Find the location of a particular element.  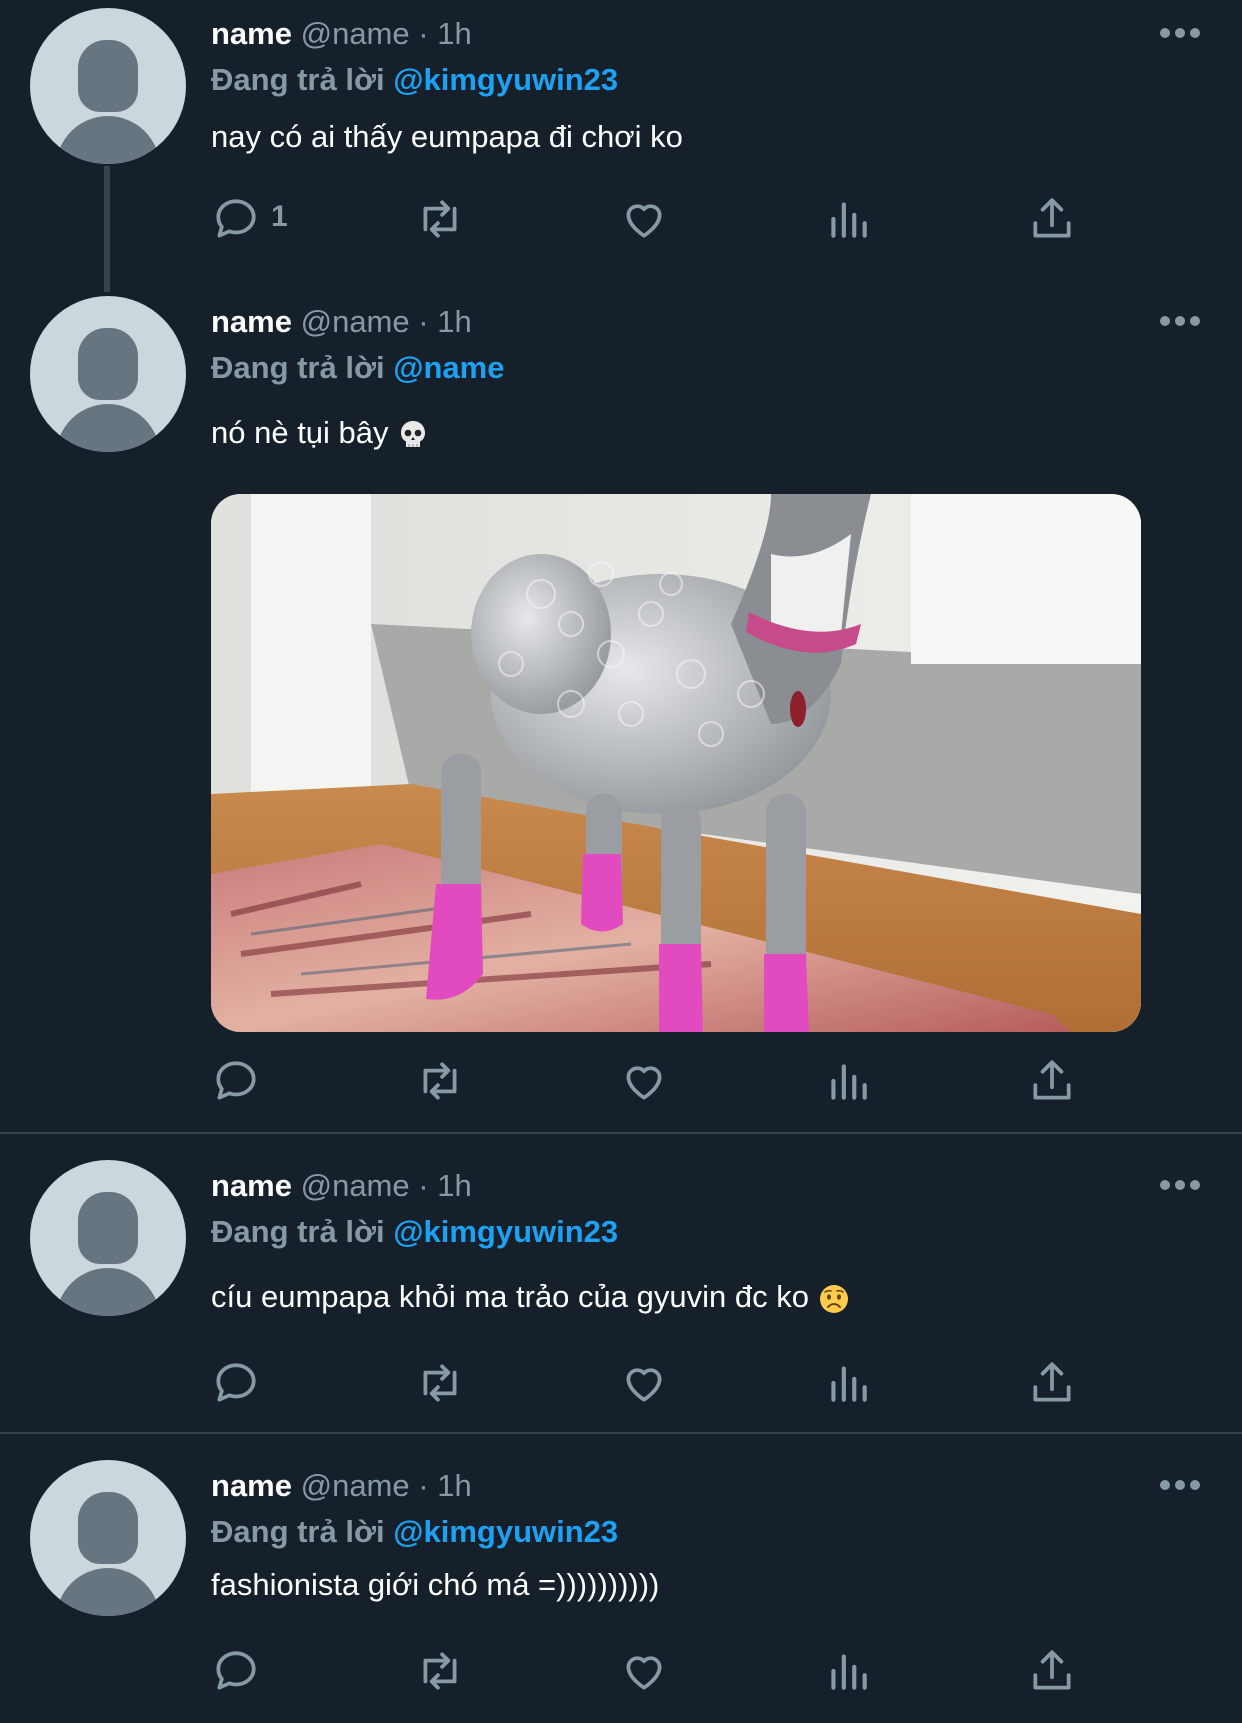

mention-link: @name is located at coordinates (448, 367).